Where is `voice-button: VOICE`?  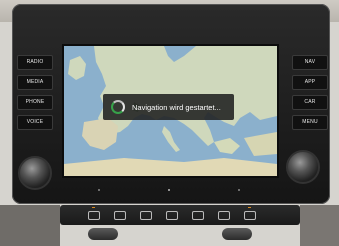 voice-button: VOICE is located at coordinates (35, 122).